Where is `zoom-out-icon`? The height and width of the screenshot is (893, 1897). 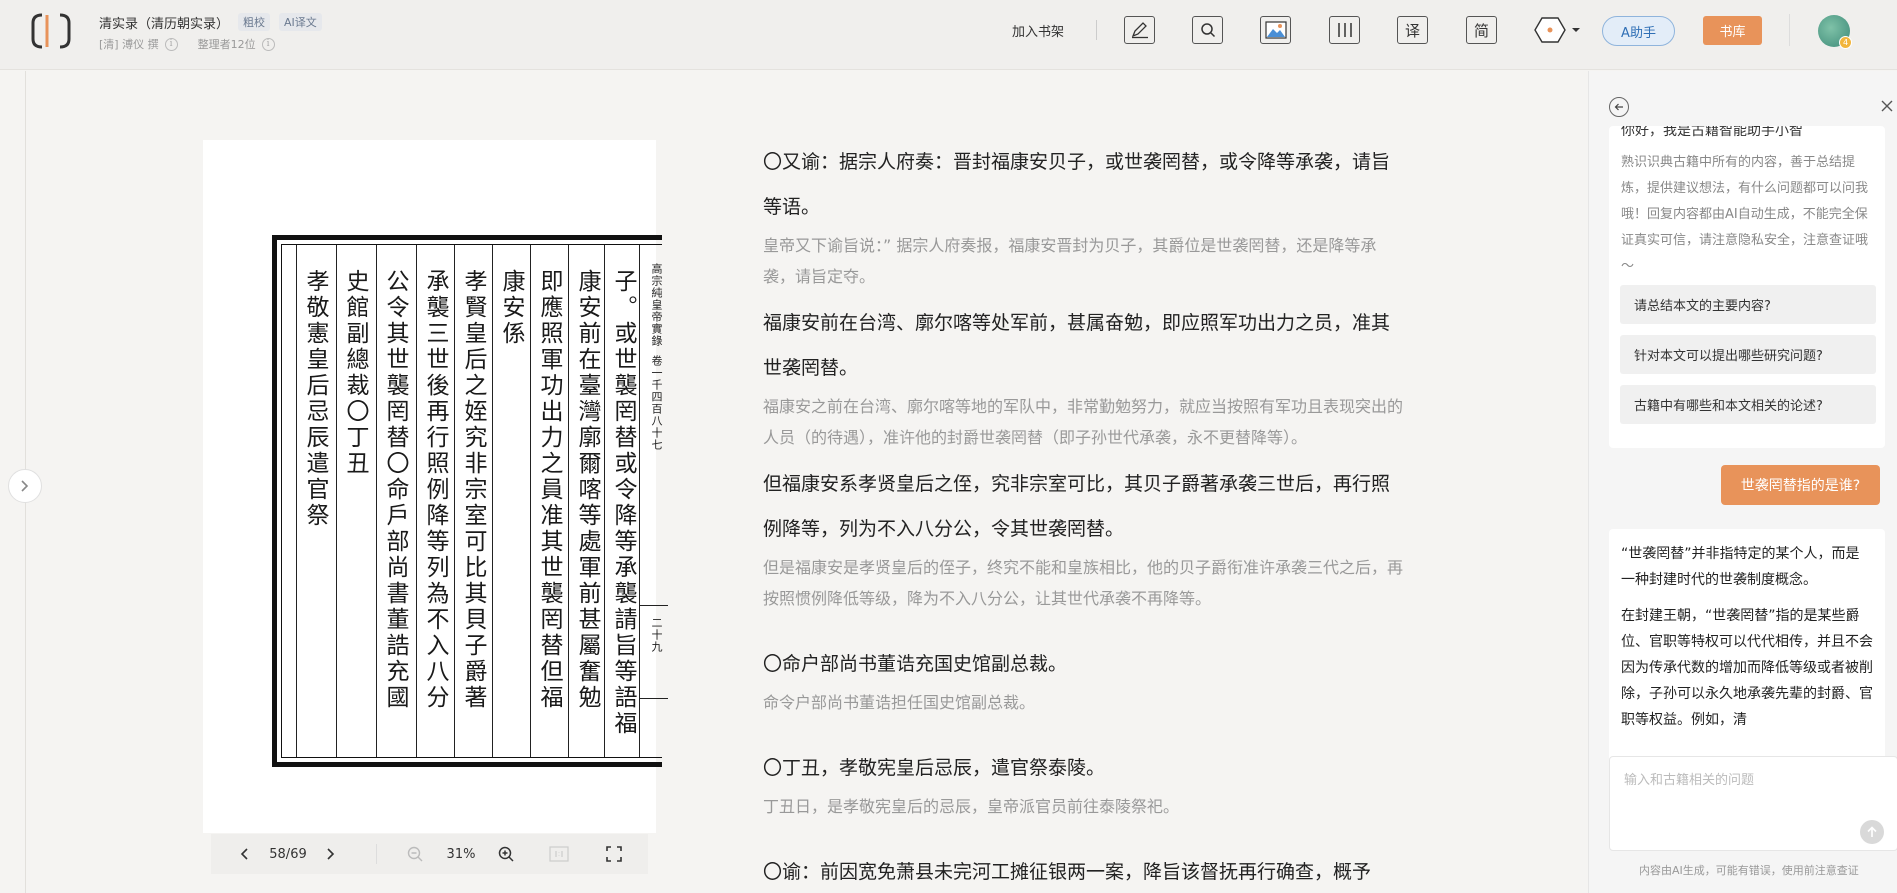
zoom-out-icon is located at coordinates (415, 854).